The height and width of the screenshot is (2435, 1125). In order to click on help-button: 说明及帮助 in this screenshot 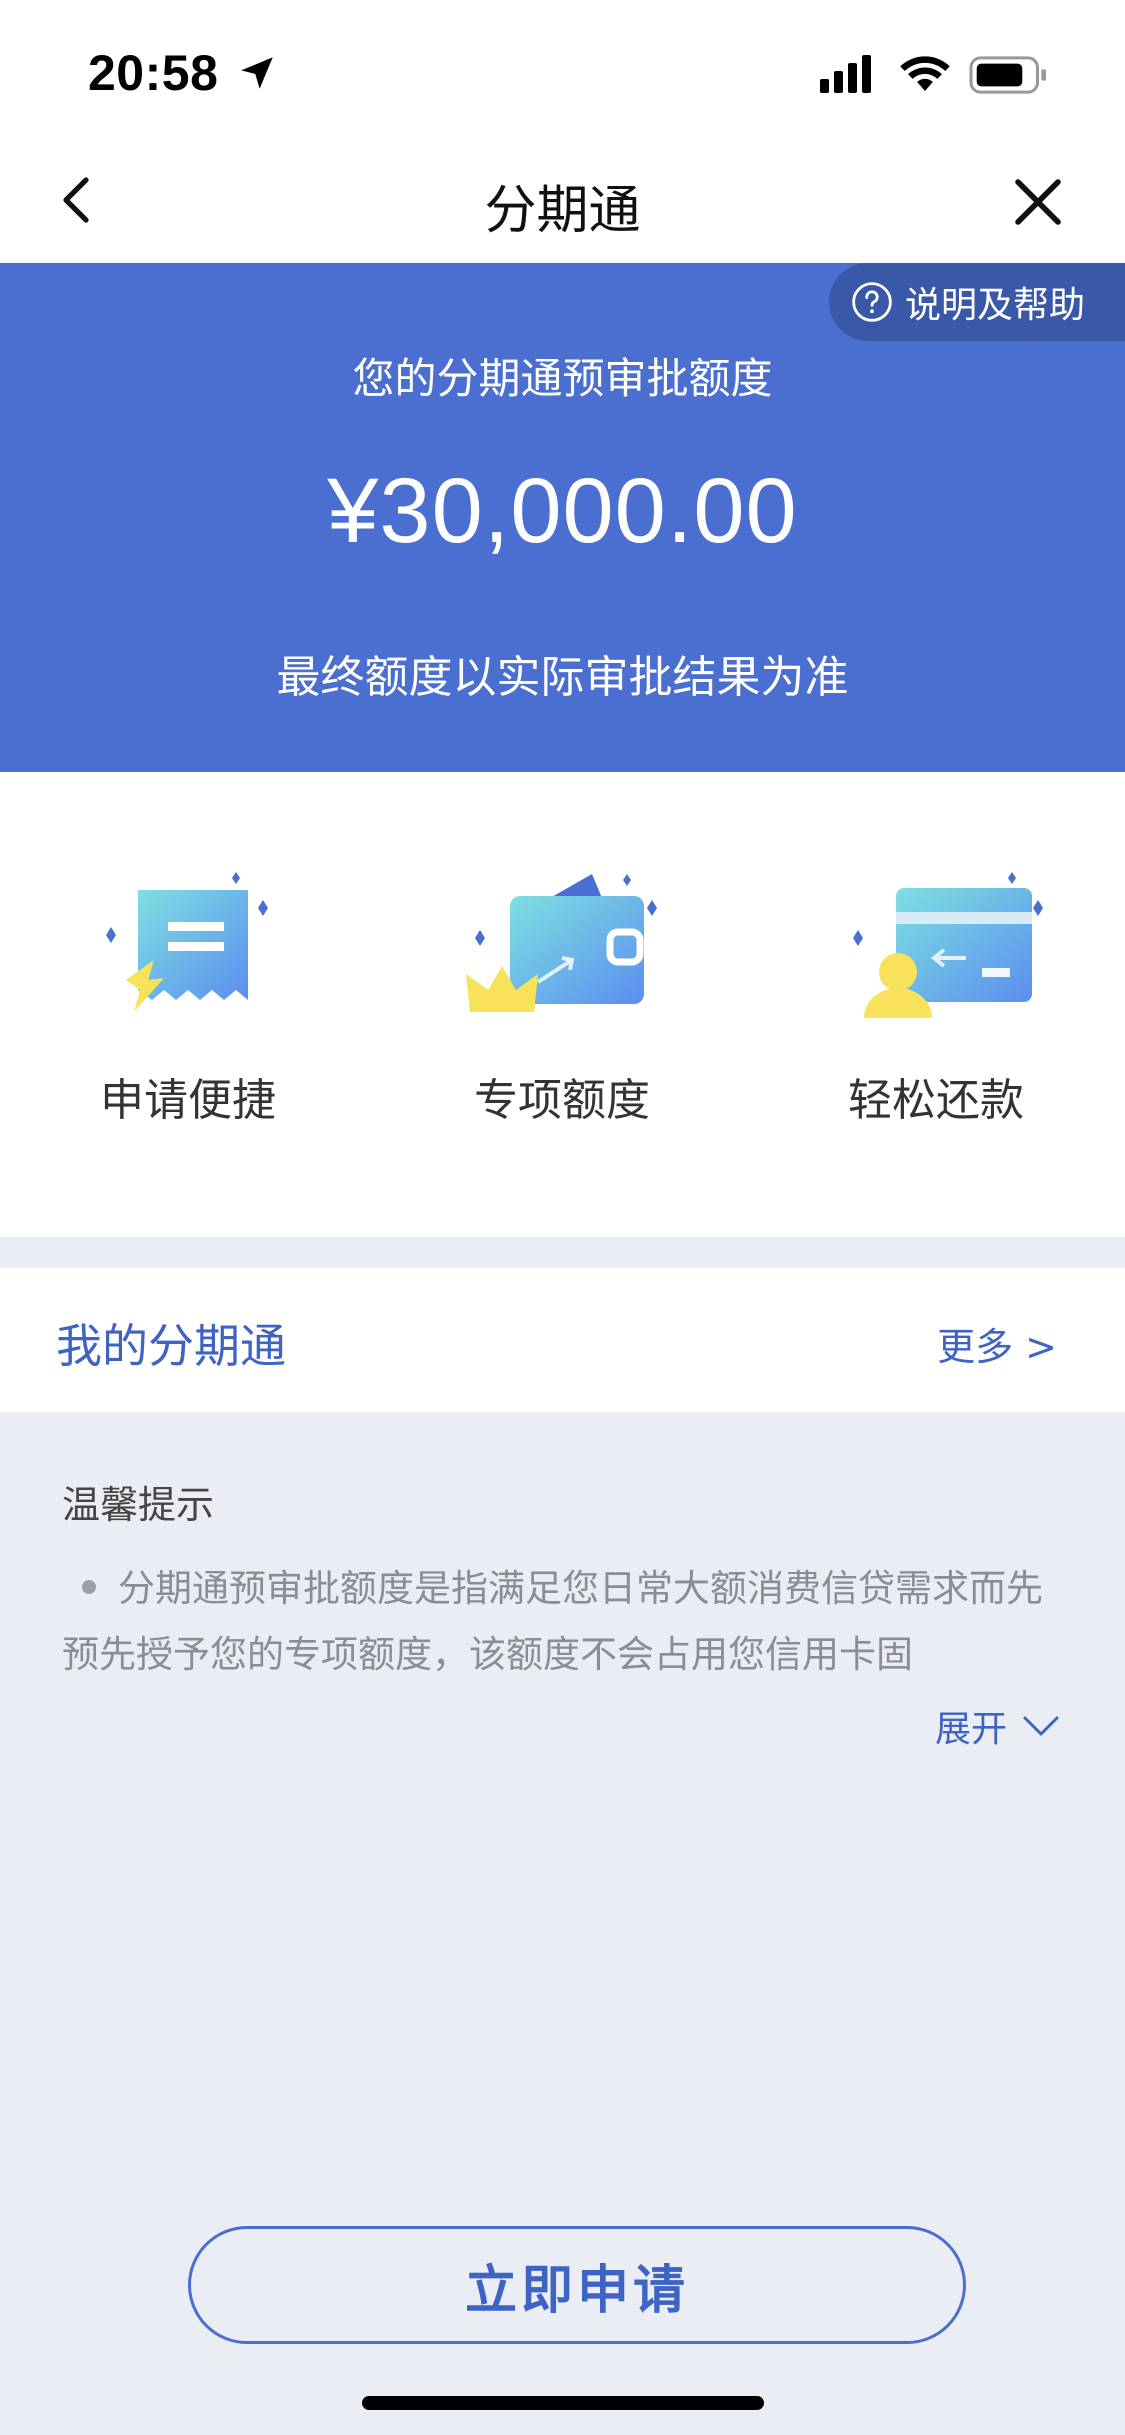, I will do `click(977, 302)`.